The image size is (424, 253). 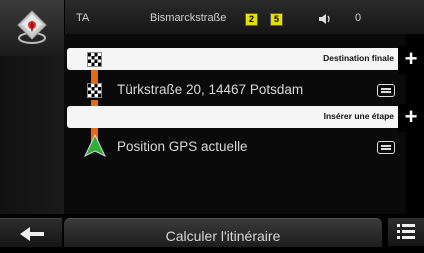 What do you see at coordinates (325, 19) in the screenshot?
I see `speaker-icon` at bounding box center [325, 19].